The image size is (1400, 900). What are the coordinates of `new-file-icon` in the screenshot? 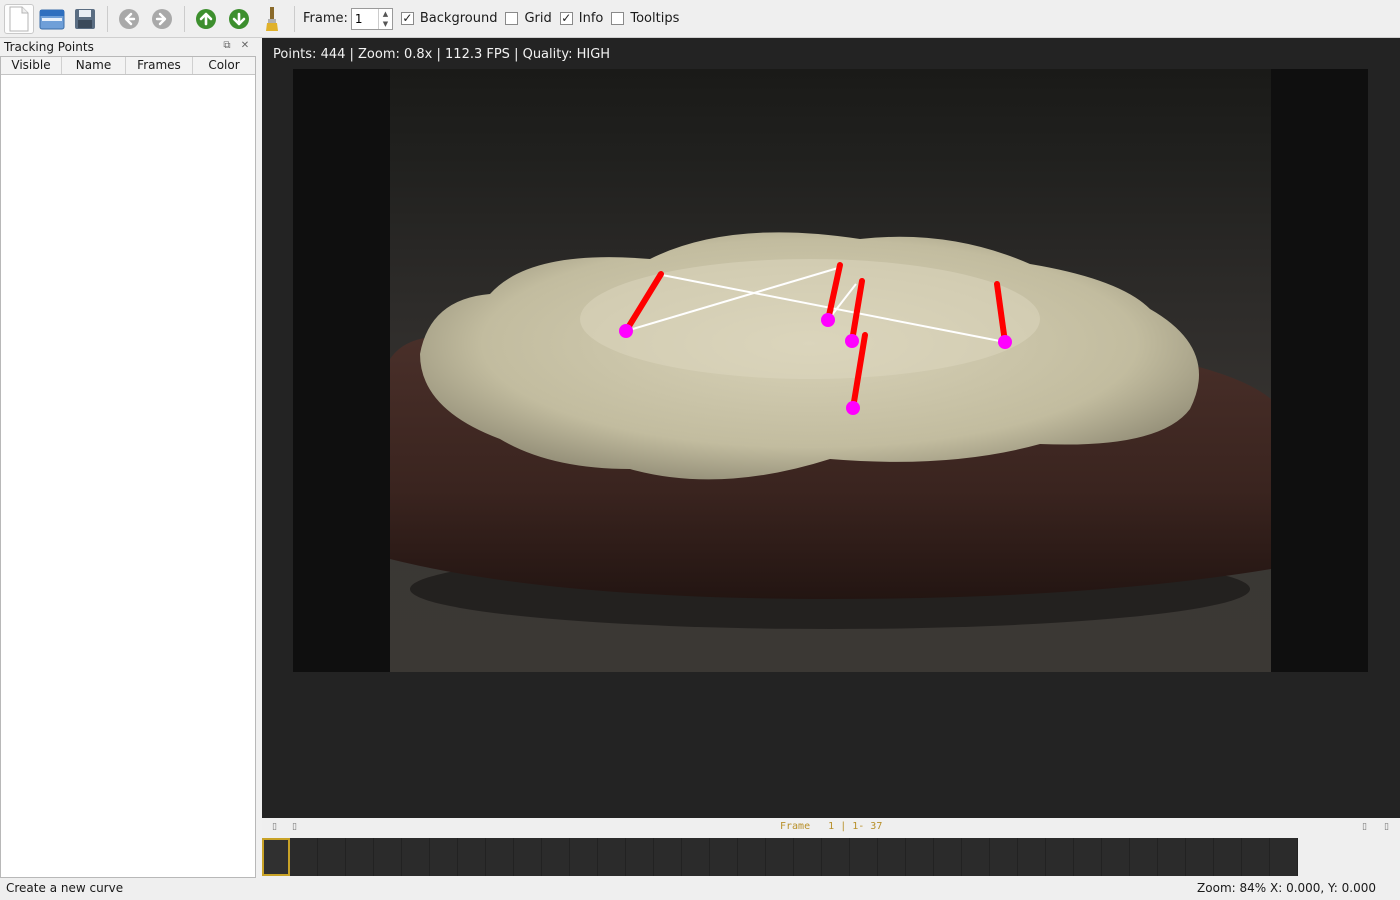 It's located at (19, 18).